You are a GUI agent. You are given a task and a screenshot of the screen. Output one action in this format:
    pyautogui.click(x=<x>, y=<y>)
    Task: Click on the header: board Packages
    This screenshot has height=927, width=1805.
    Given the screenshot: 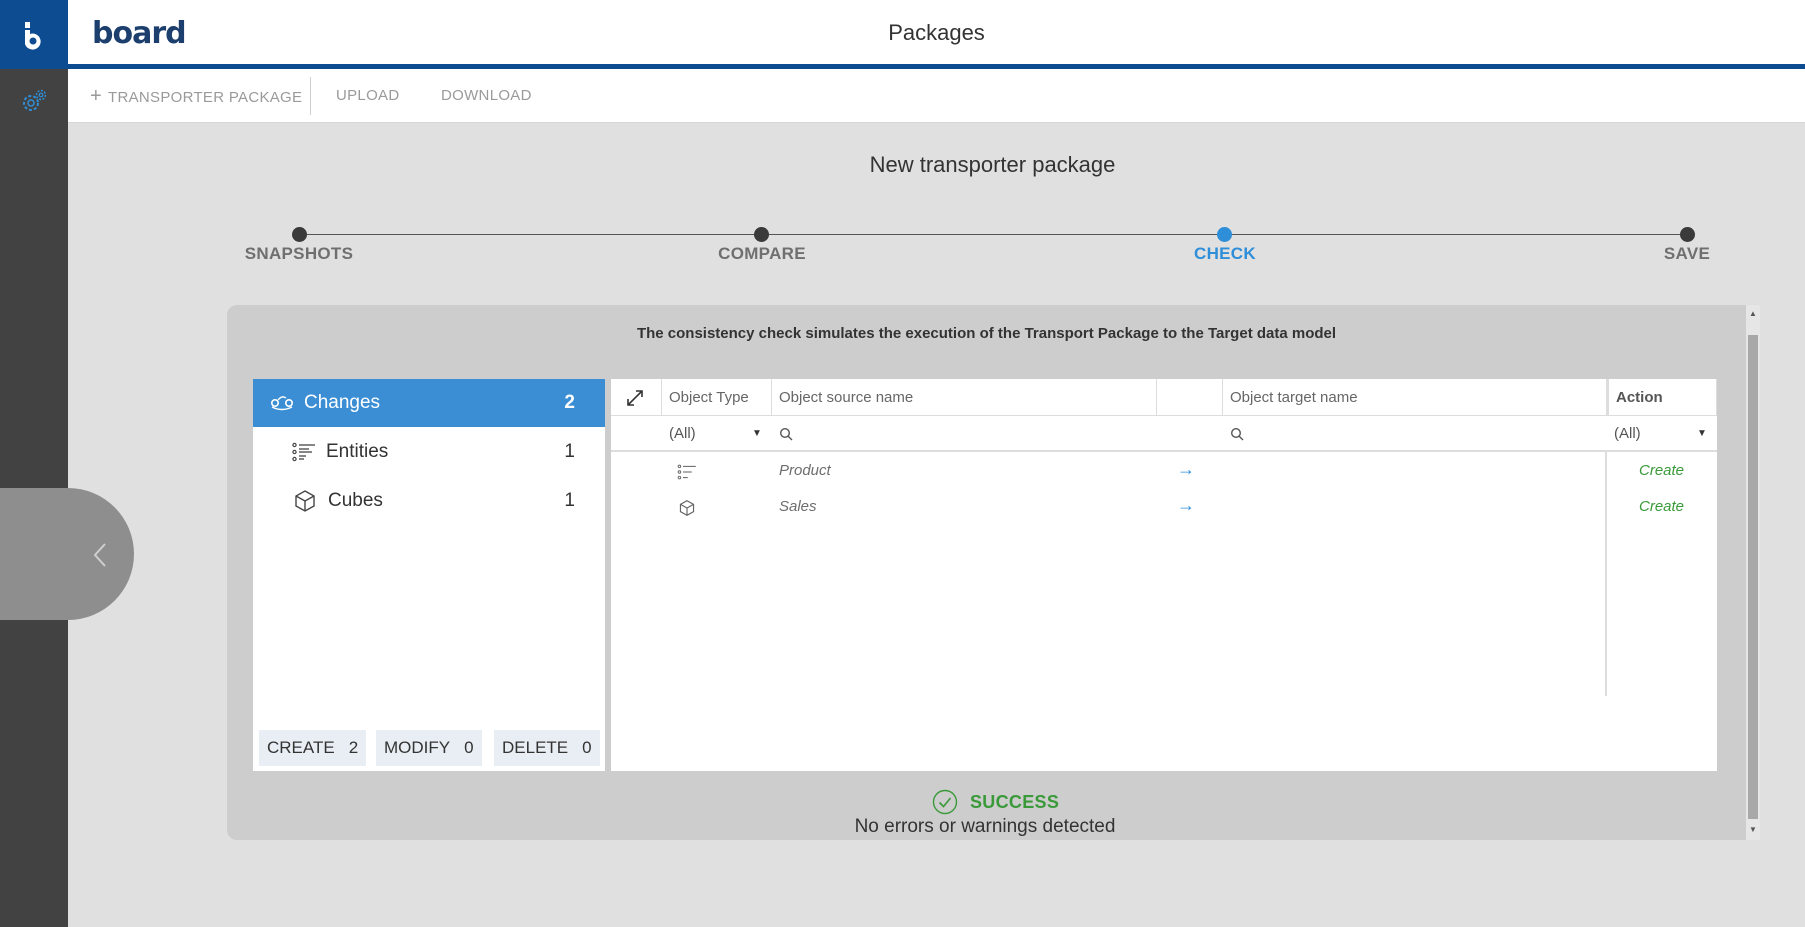 What is the action you would take?
    pyautogui.click(x=936, y=32)
    